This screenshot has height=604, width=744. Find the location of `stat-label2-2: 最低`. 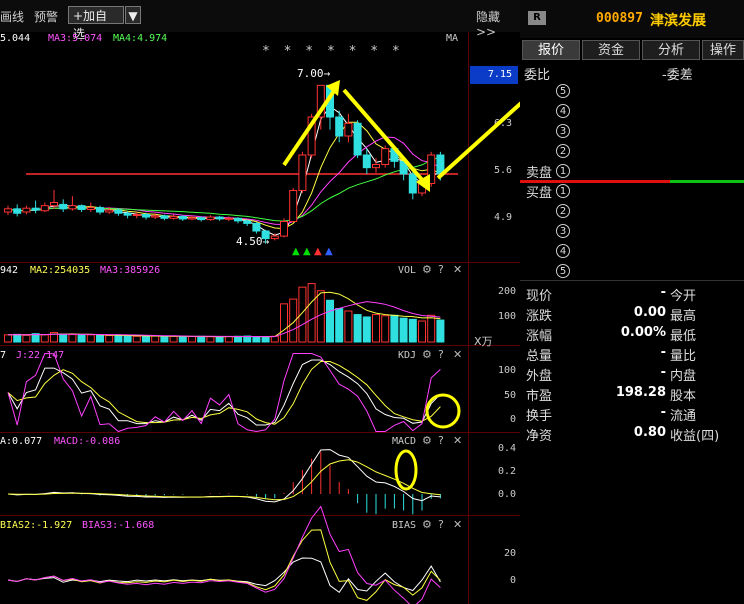

stat-label2-2: 最低 is located at coordinates (683, 336).